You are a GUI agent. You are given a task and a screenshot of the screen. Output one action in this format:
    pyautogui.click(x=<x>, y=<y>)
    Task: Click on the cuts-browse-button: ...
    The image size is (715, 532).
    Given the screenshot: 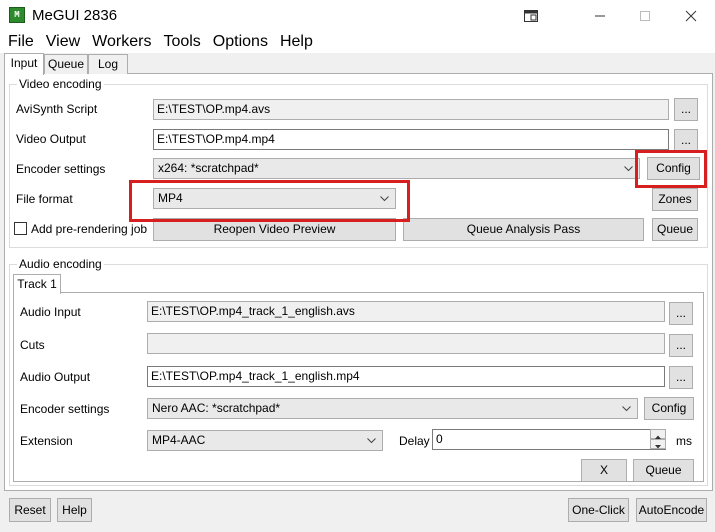 What is the action you would take?
    pyautogui.click(x=681, y=345)
    